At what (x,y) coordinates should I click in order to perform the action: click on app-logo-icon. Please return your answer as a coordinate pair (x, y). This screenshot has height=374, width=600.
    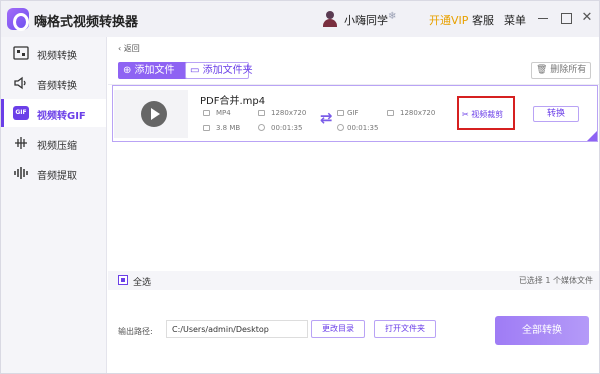
    Looking at the image, I should click on (18, 19).